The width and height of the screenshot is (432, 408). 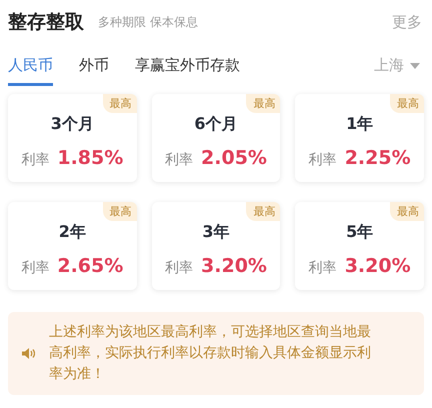 I want to click on caret-icon, so click(x=415, y=65).